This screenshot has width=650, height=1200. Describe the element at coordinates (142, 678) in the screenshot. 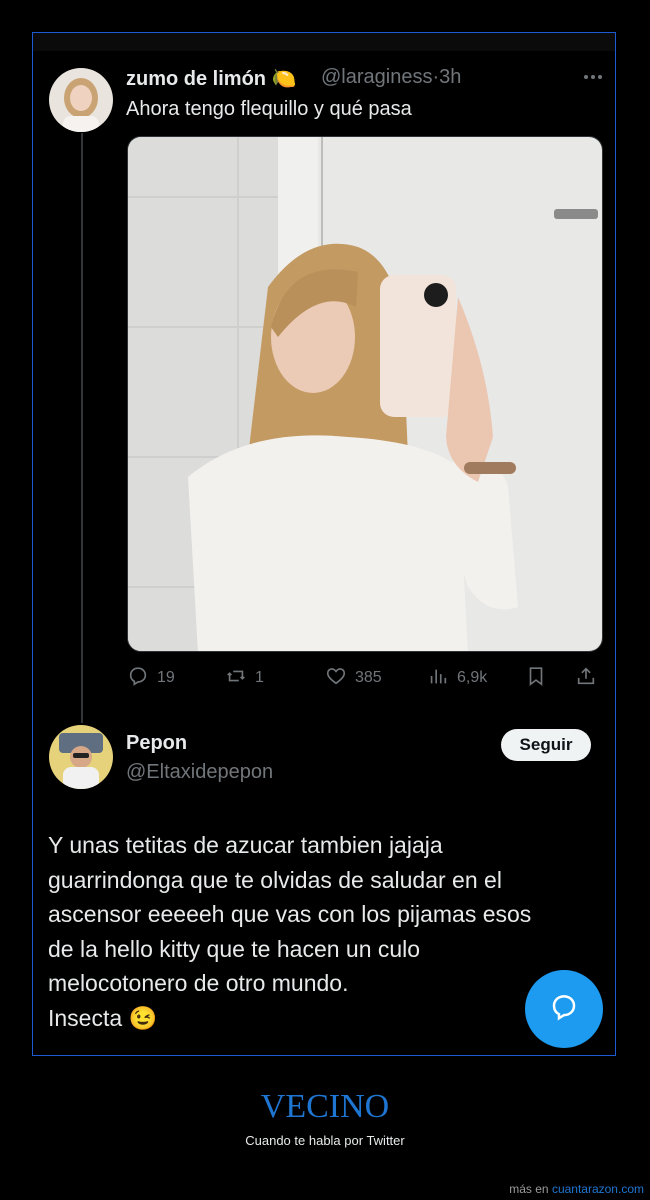

I see `reply-icon` at that location.